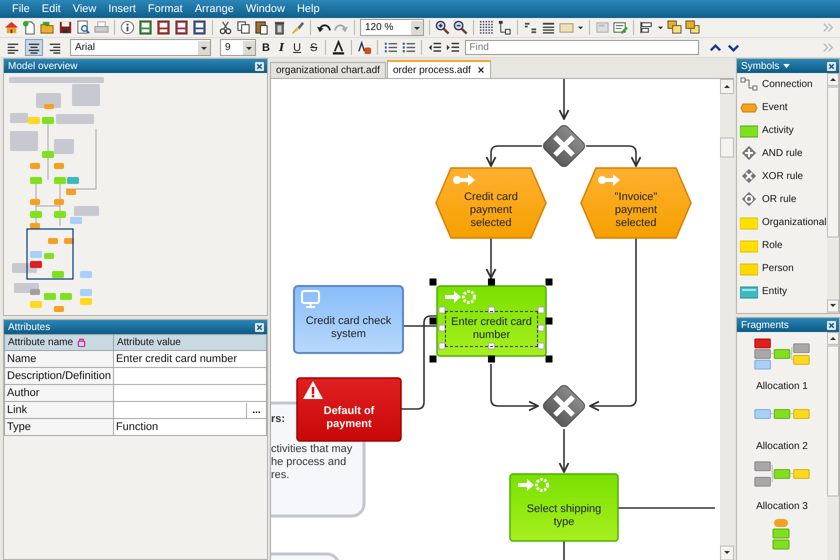 Image resolution: width=840 pixels, height=560 pixels. Describe the element at coordinates (59, 342) in the screenshot. I see `column-header: Attribute name` at that location.